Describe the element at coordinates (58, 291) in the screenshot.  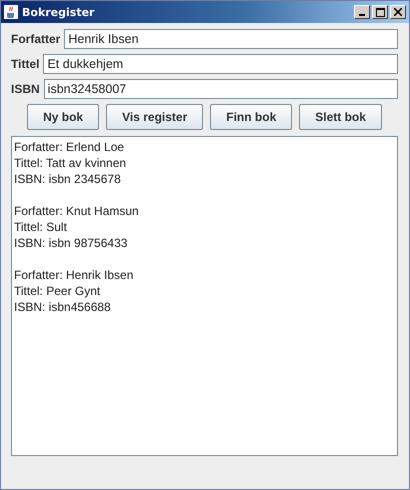
I see `output-line: Tittel: Peer Gynt` at that location.